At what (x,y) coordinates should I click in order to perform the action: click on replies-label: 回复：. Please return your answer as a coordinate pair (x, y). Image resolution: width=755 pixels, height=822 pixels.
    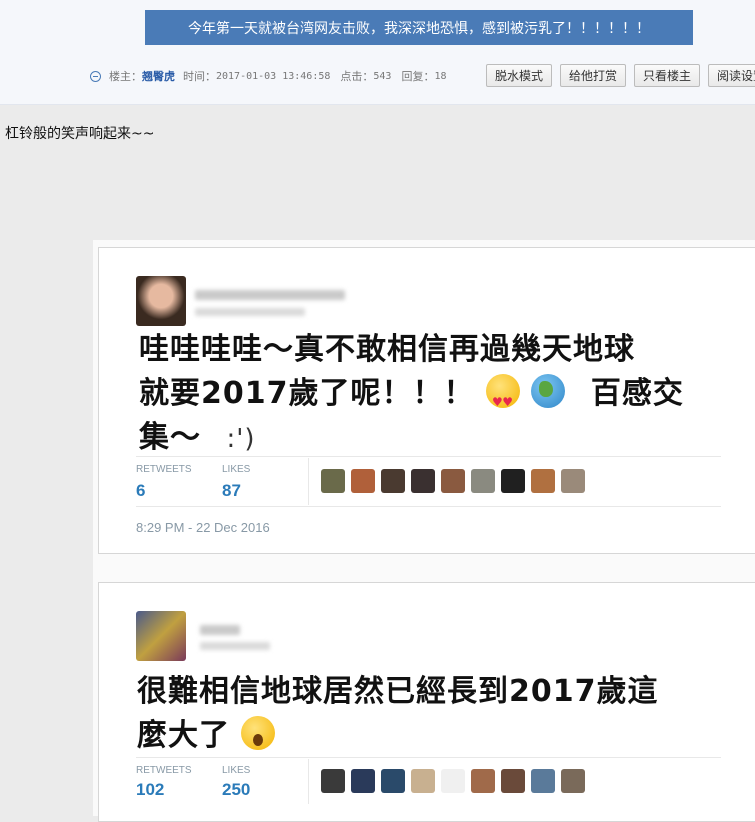
    Looking at the image, I should click on (418, 76).